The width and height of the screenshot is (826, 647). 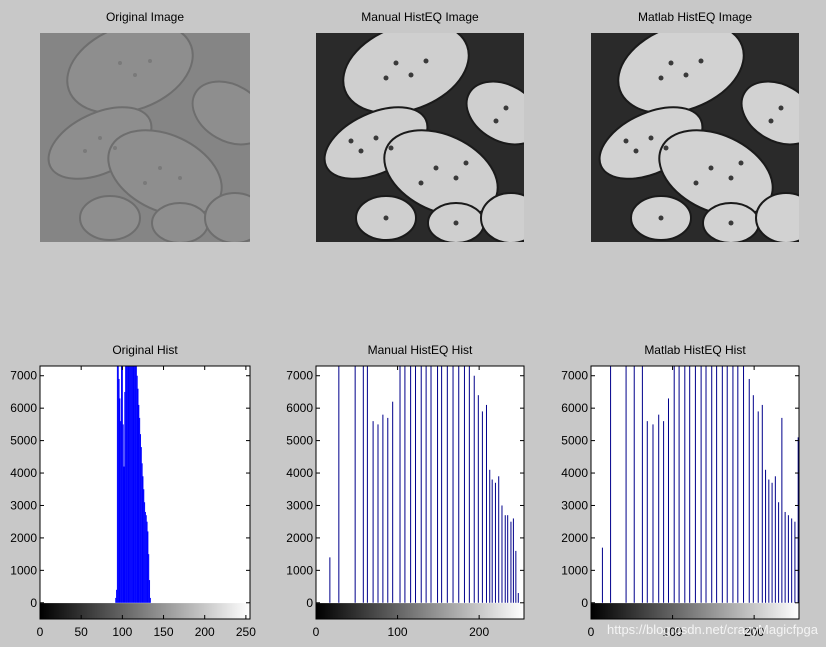 What do you see at coordinates (712, 629) in the screenshot?
I see `watermark: https://blog.csdn.net/crazyMagicfpga` at bounding box center [712, 629].